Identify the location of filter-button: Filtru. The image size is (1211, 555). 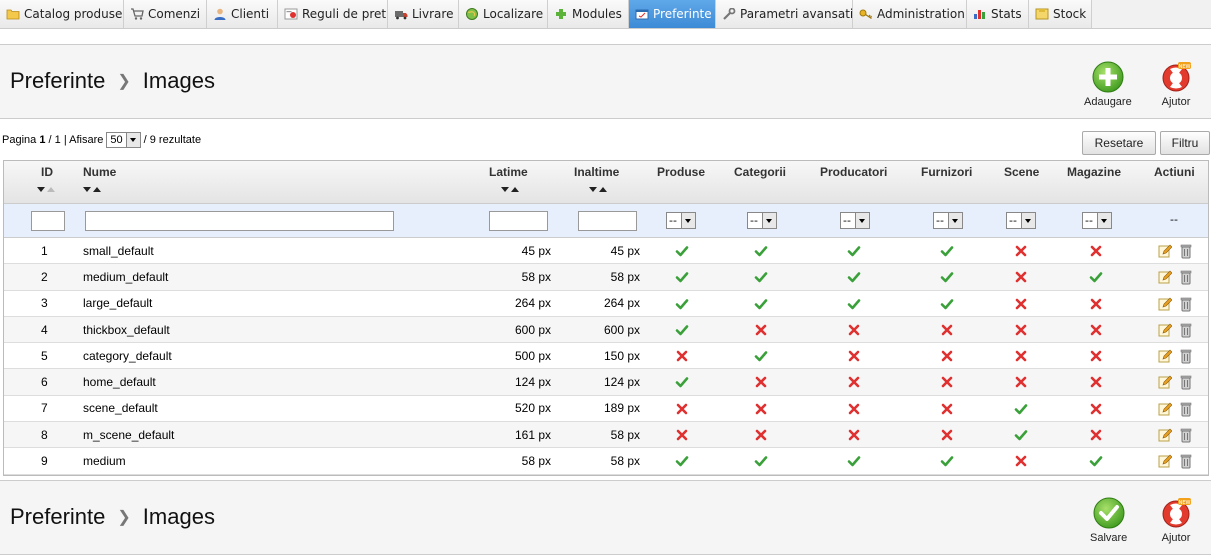
(1185, 143).